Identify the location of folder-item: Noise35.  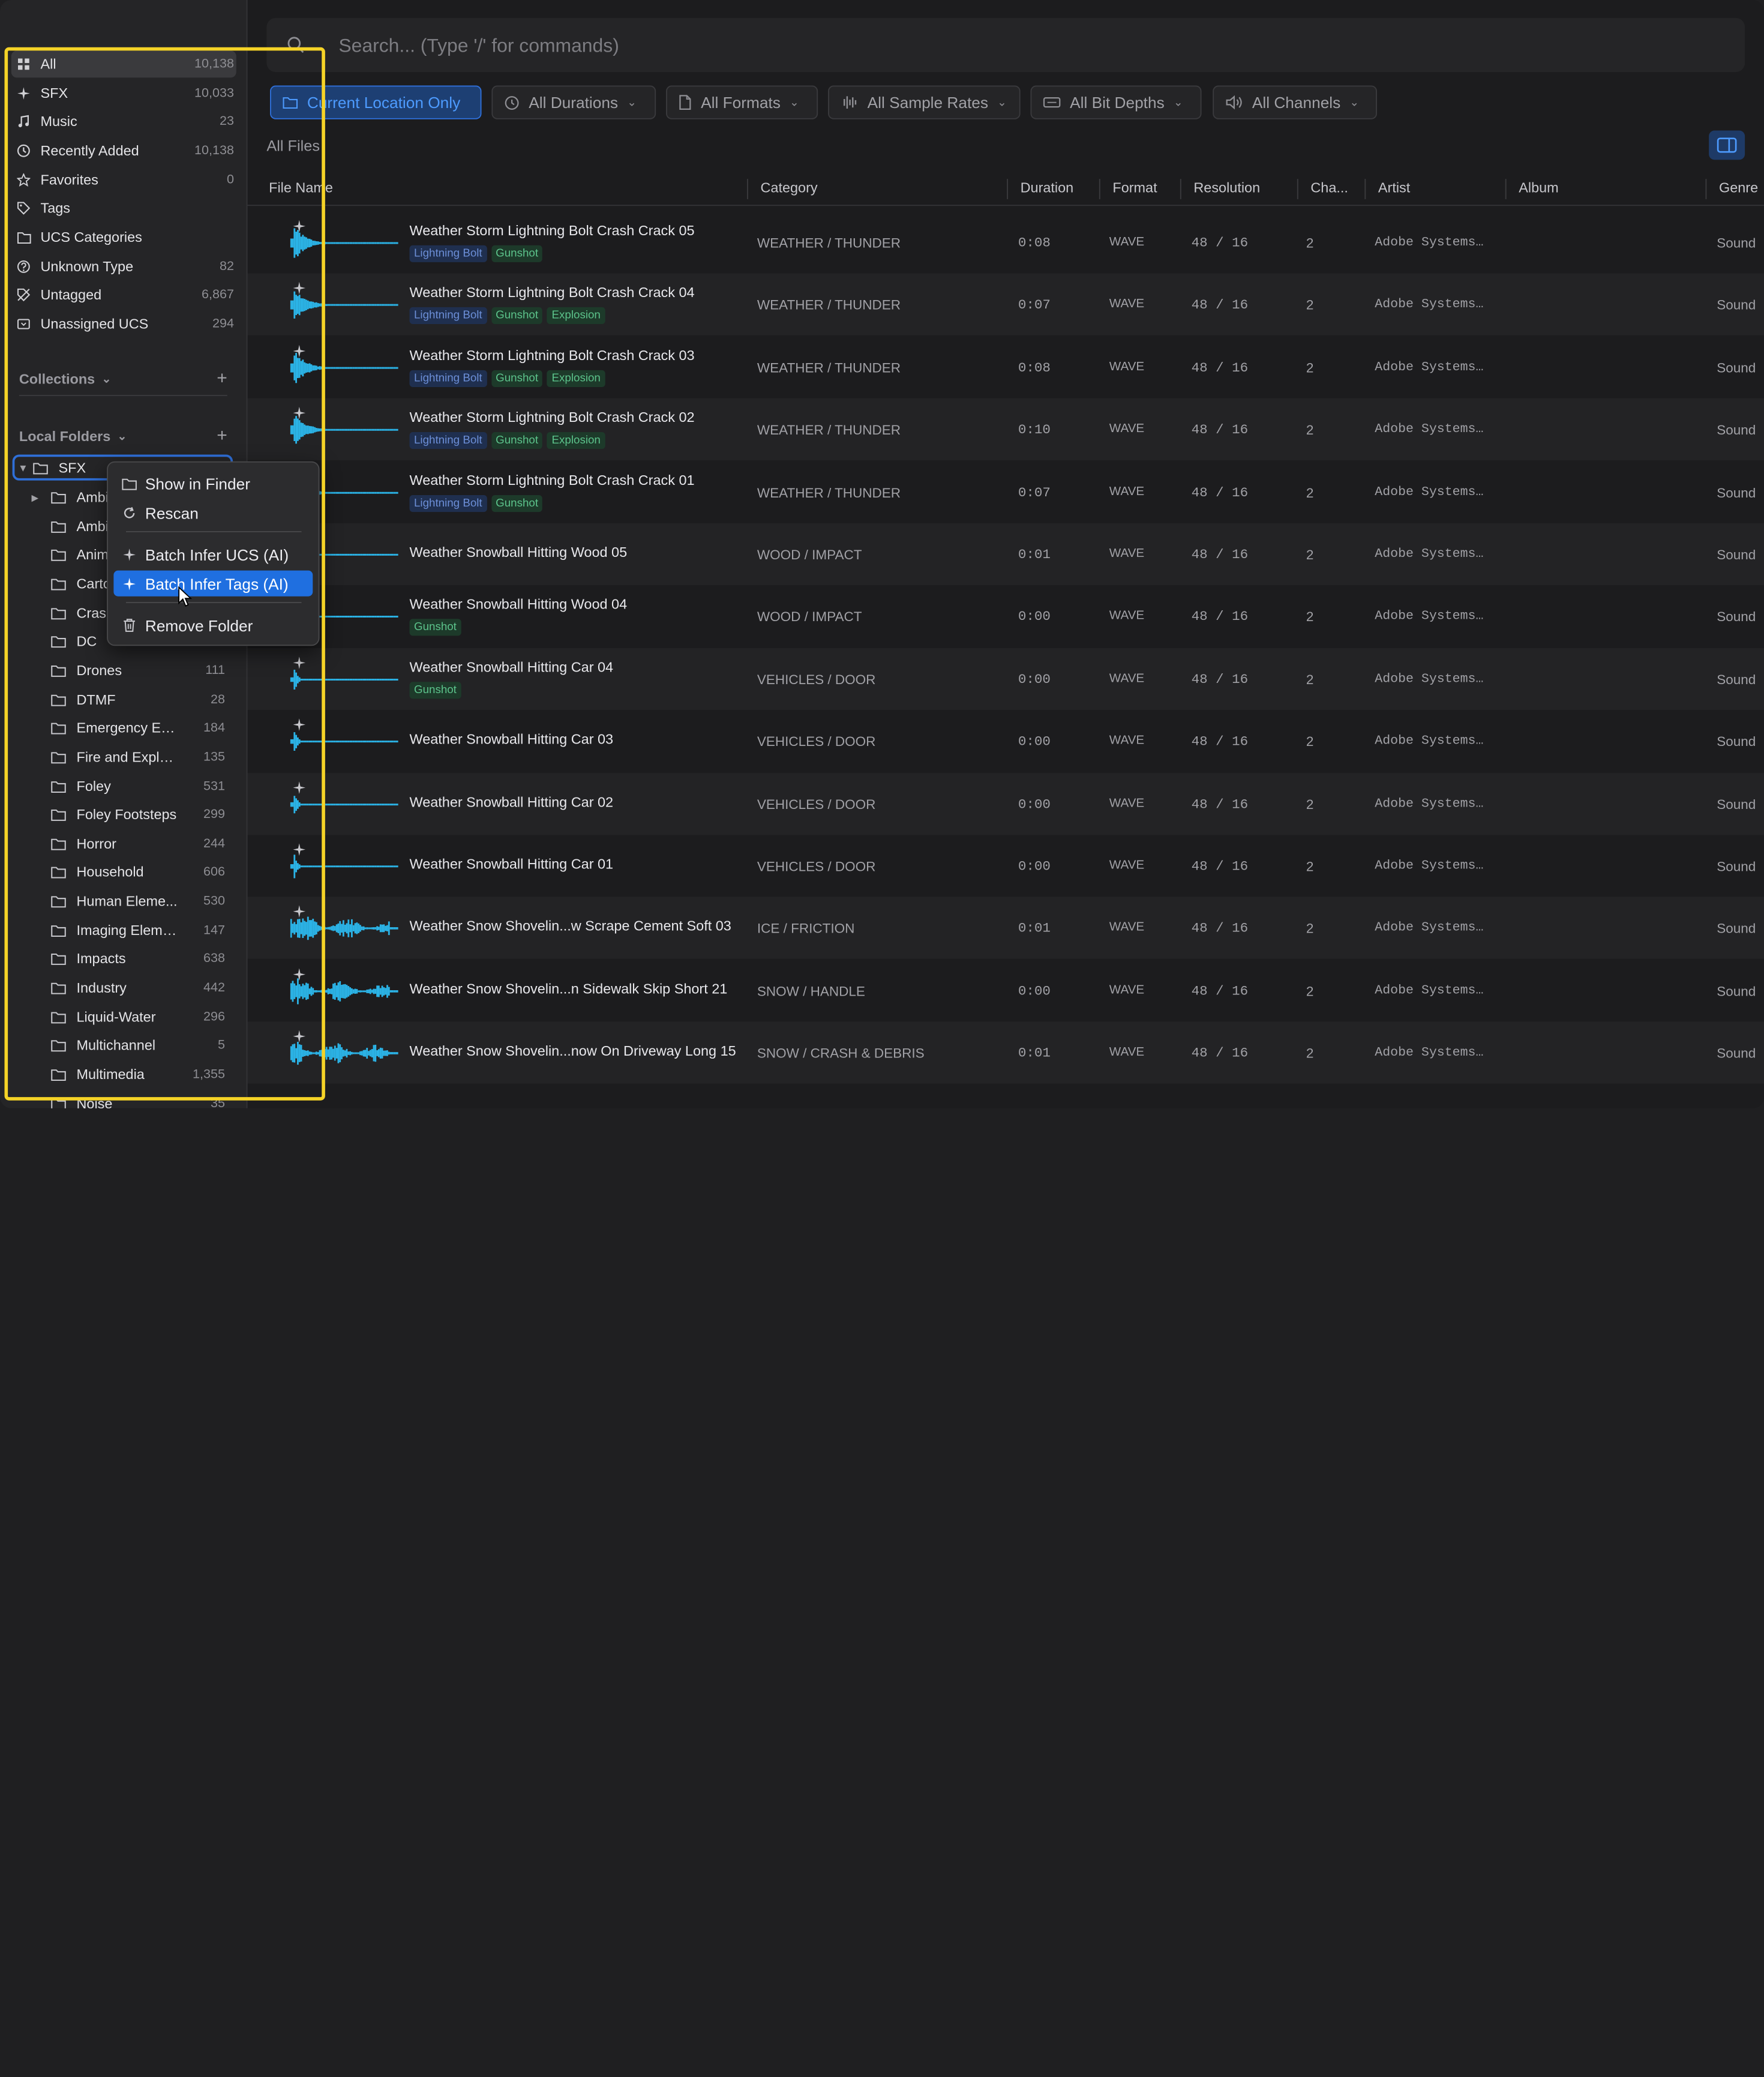
(129, 1099).